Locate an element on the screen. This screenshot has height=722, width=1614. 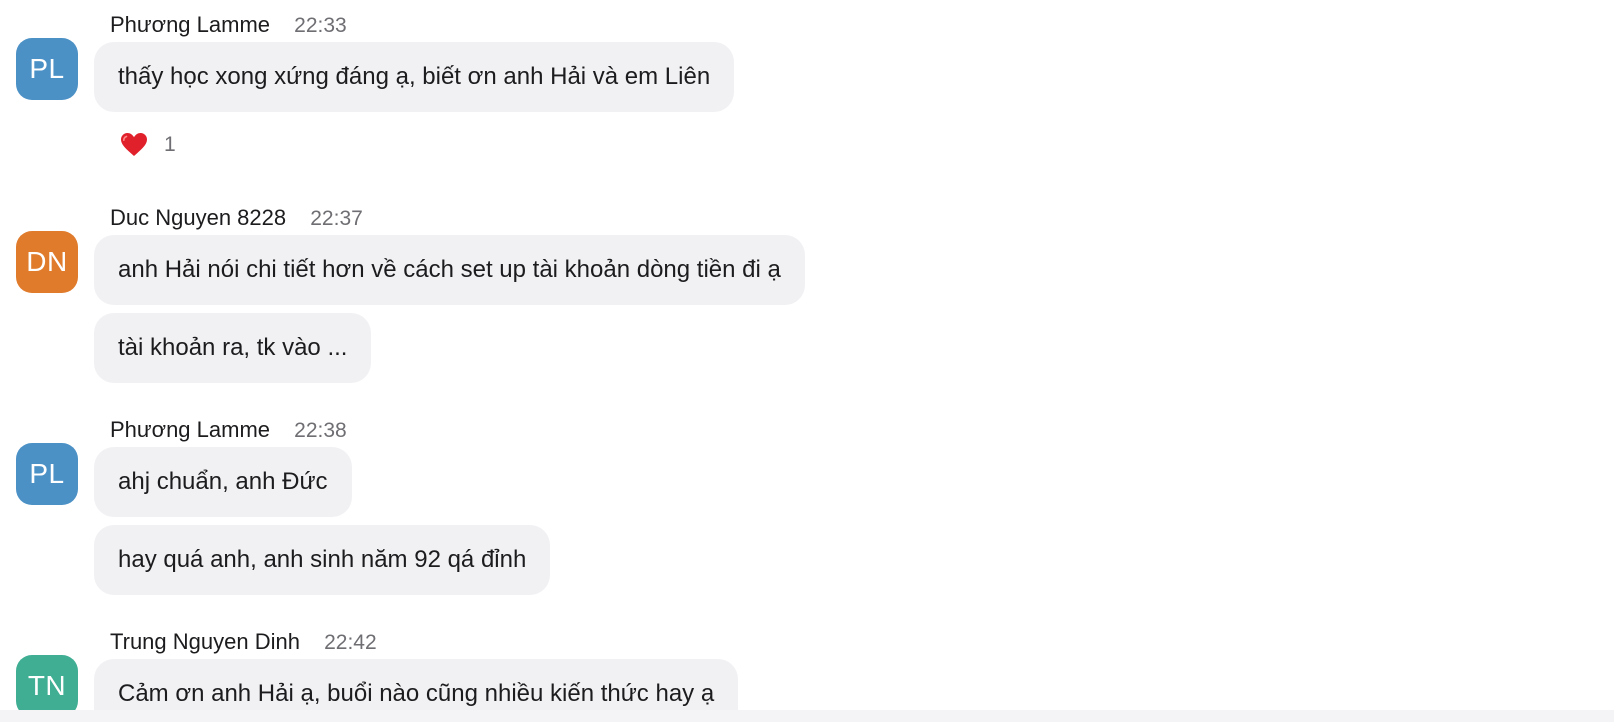
reaction-count: 1 is located at coordinates (170, 144).